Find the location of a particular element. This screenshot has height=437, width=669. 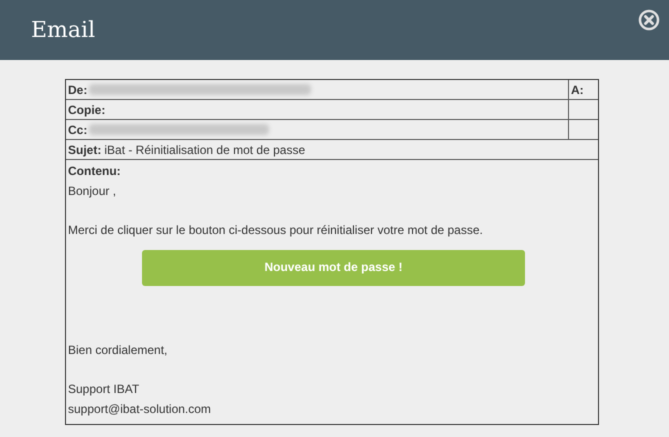

signature-line: Support IBAT is located at coordinates (104, 389).